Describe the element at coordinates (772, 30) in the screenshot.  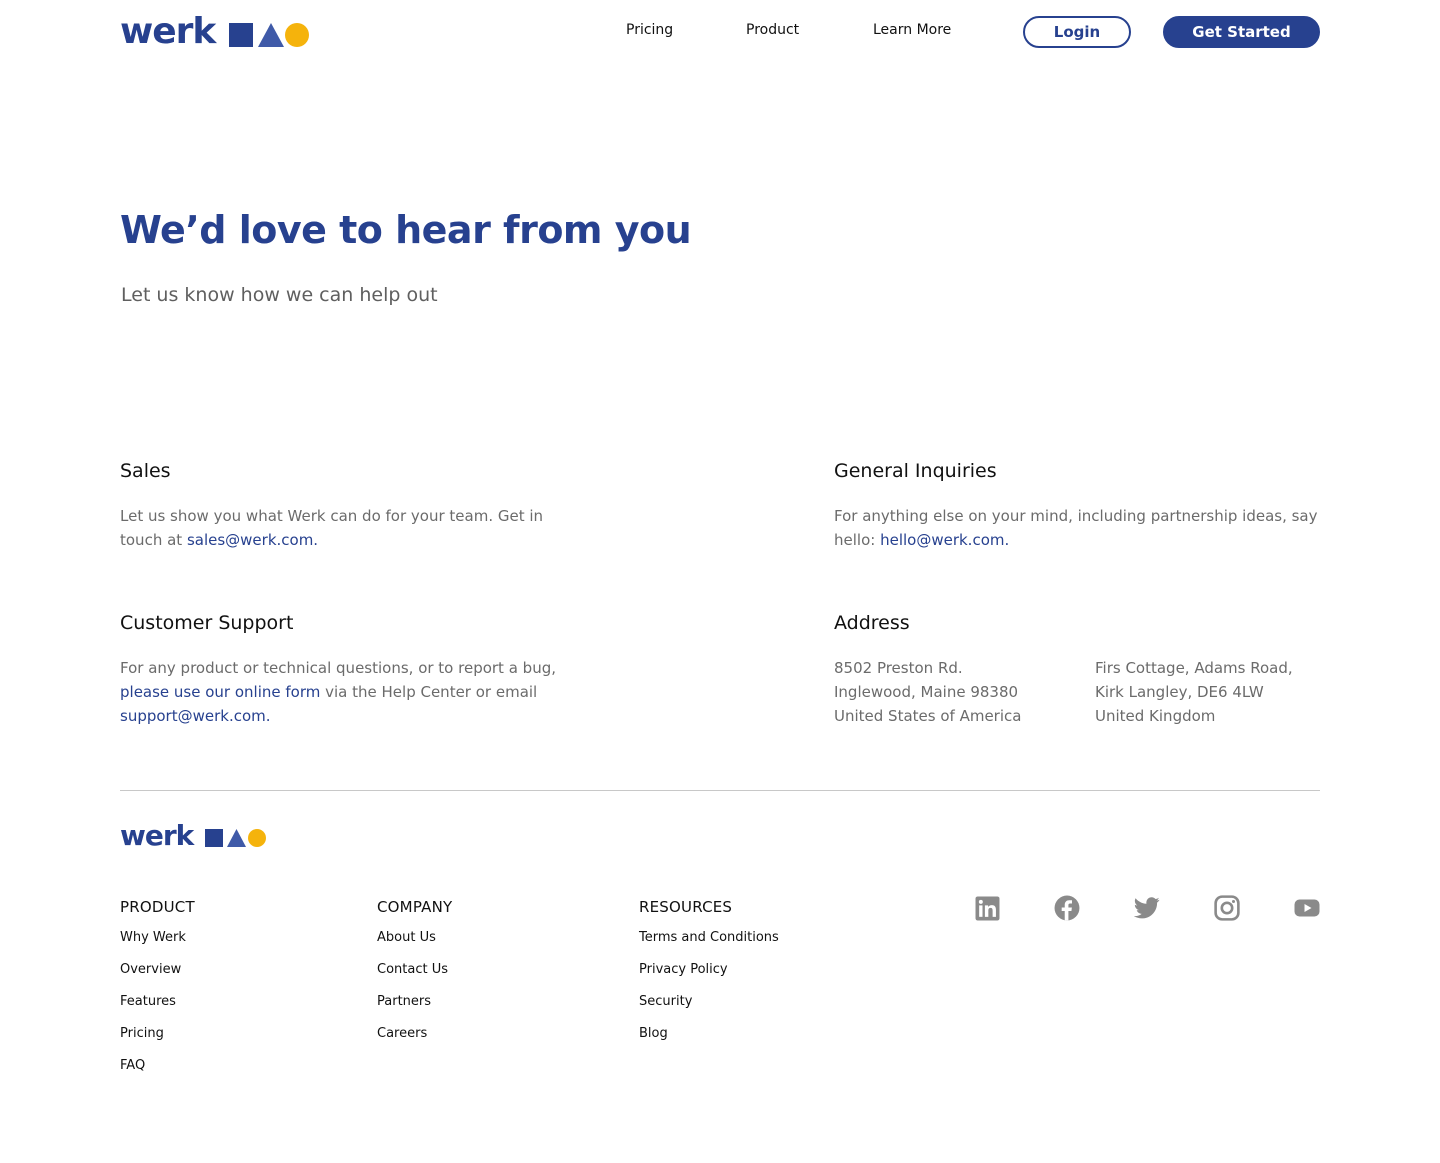
I see `nav-product: Product` at that location.